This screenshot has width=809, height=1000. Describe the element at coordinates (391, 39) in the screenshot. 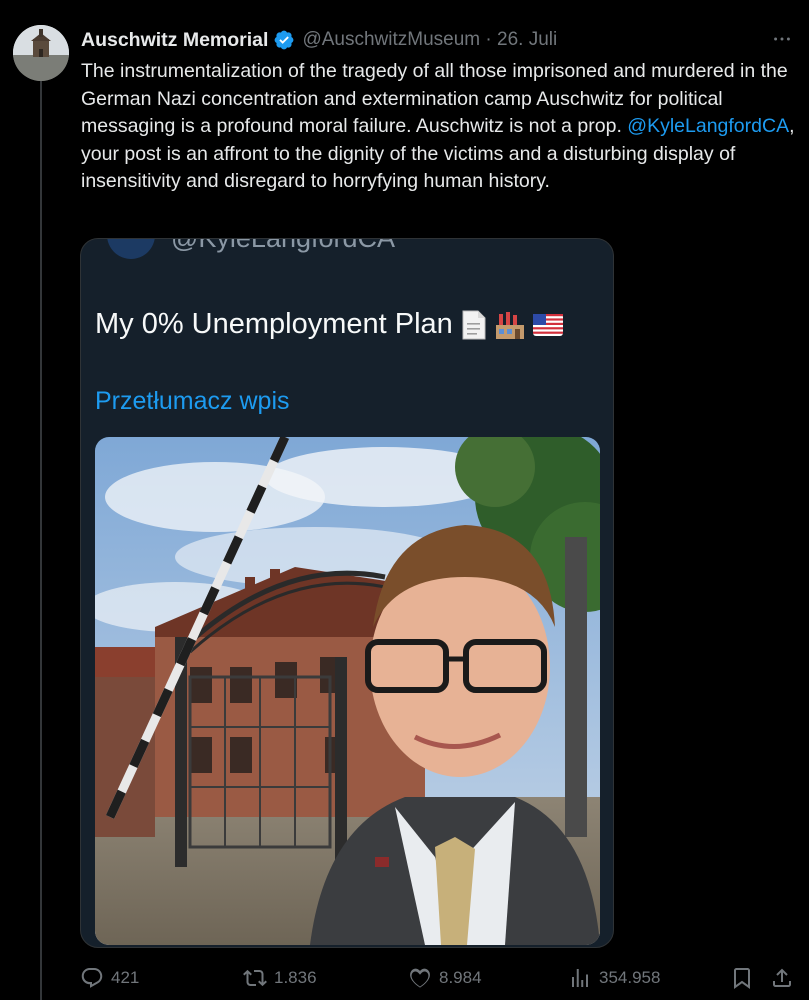

I see `author-handle: @AuschwitzMuseum` at that location.